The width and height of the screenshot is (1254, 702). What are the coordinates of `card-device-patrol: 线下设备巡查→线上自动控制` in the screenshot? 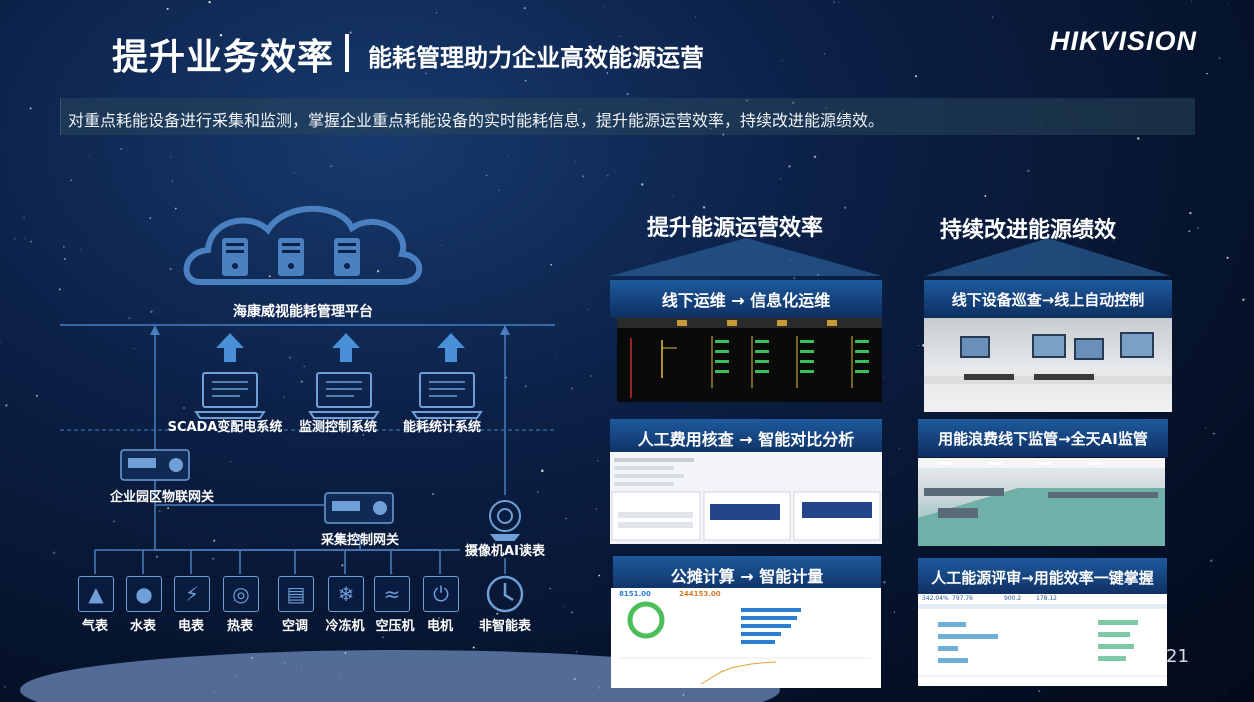 It's located at (1048, 299).